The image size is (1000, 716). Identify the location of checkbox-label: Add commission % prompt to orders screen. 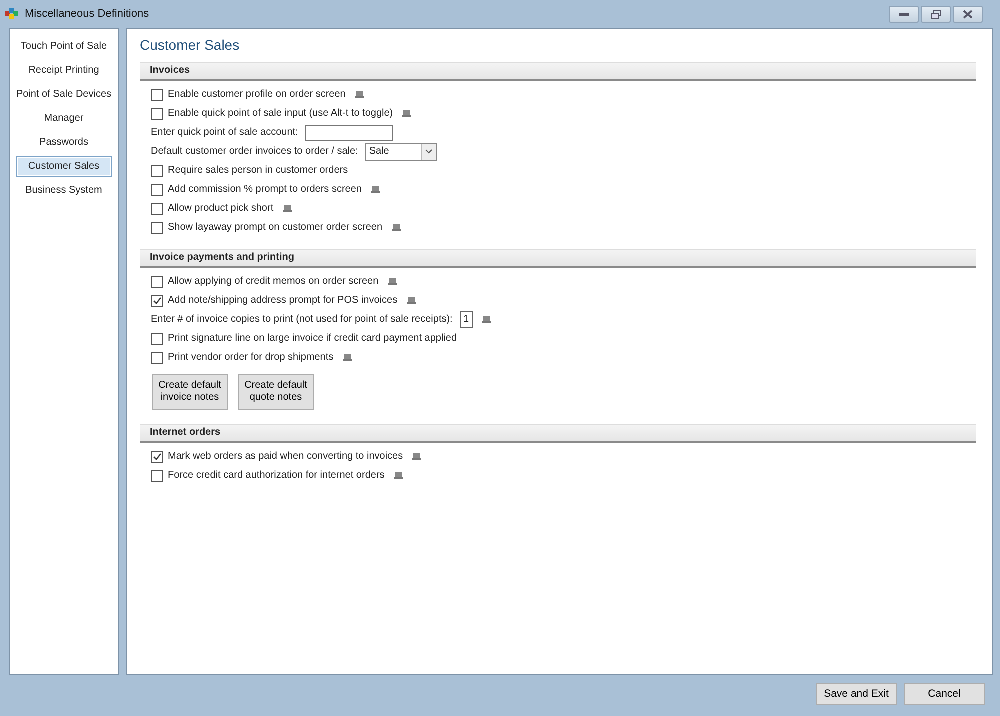
(265, 189).